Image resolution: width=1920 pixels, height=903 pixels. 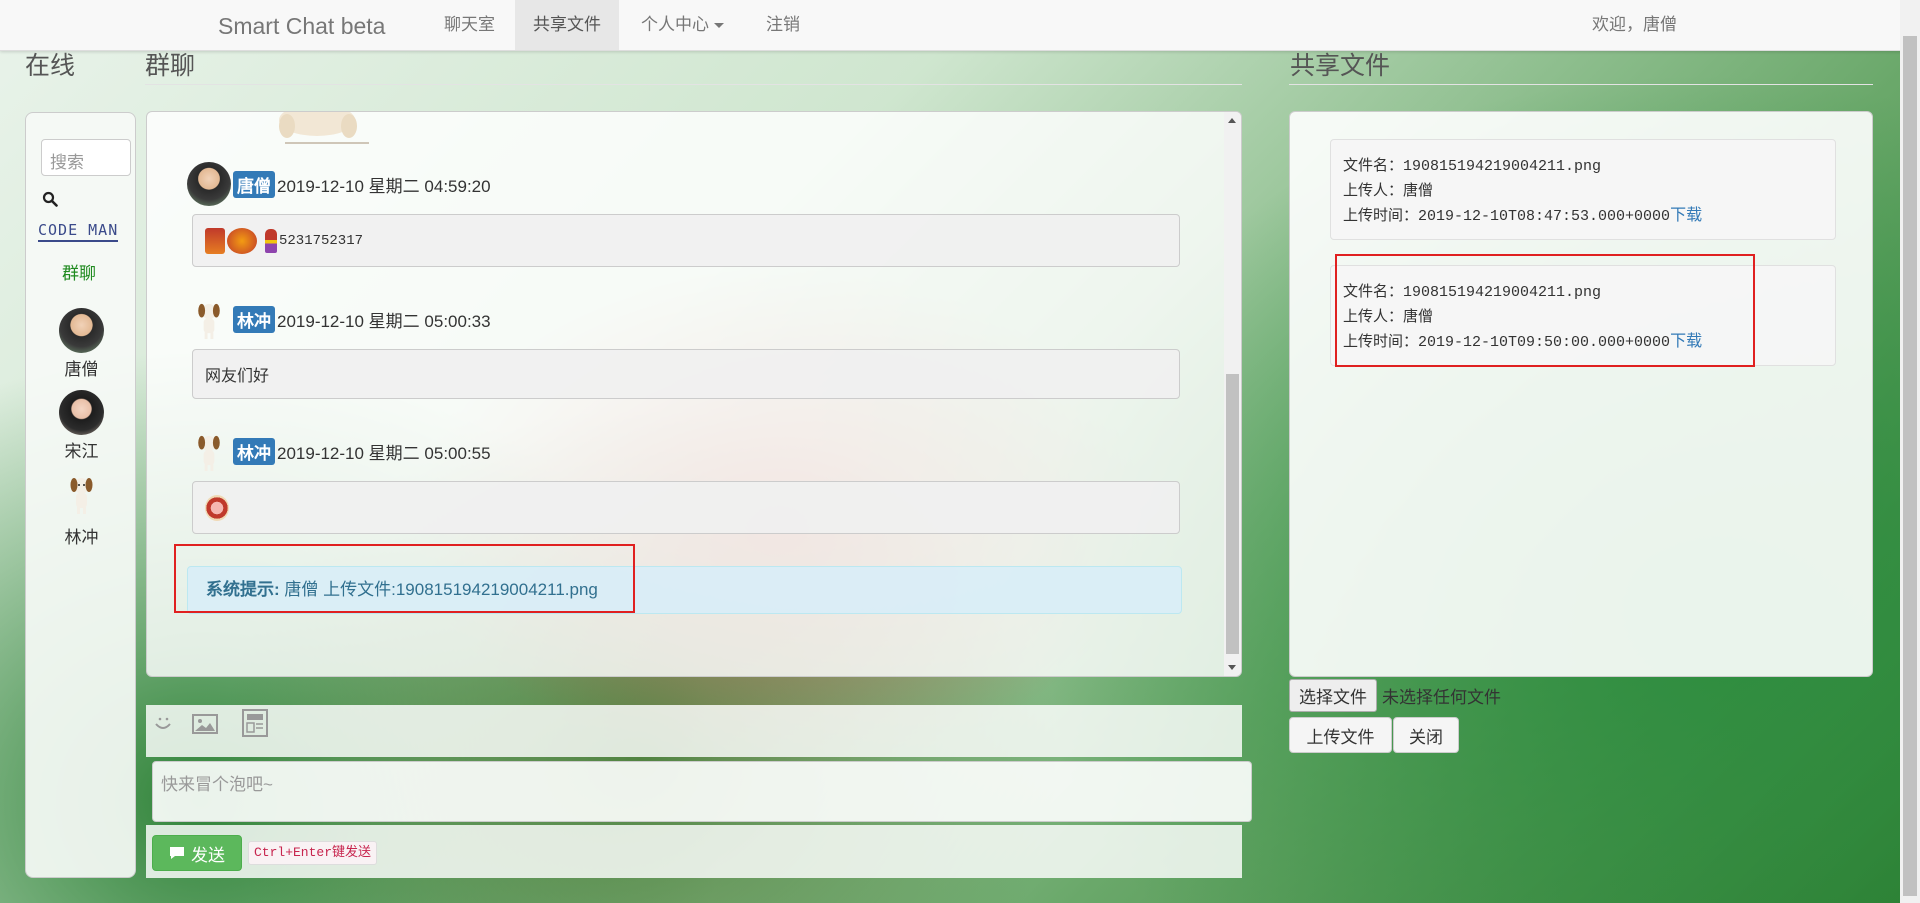 I want to click on file-uploader: 唐僧, so click(x=1418, y=191).